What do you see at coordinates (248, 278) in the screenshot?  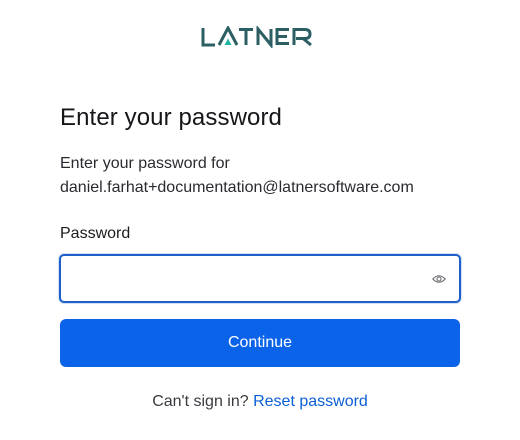 I see `password-input` at bounding box center [248, 278].